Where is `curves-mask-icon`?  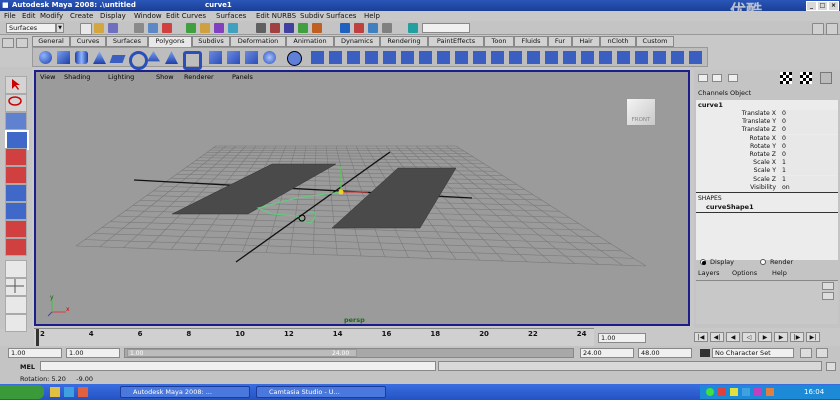 curves-mask-icon is located at coordinates (219, 28).